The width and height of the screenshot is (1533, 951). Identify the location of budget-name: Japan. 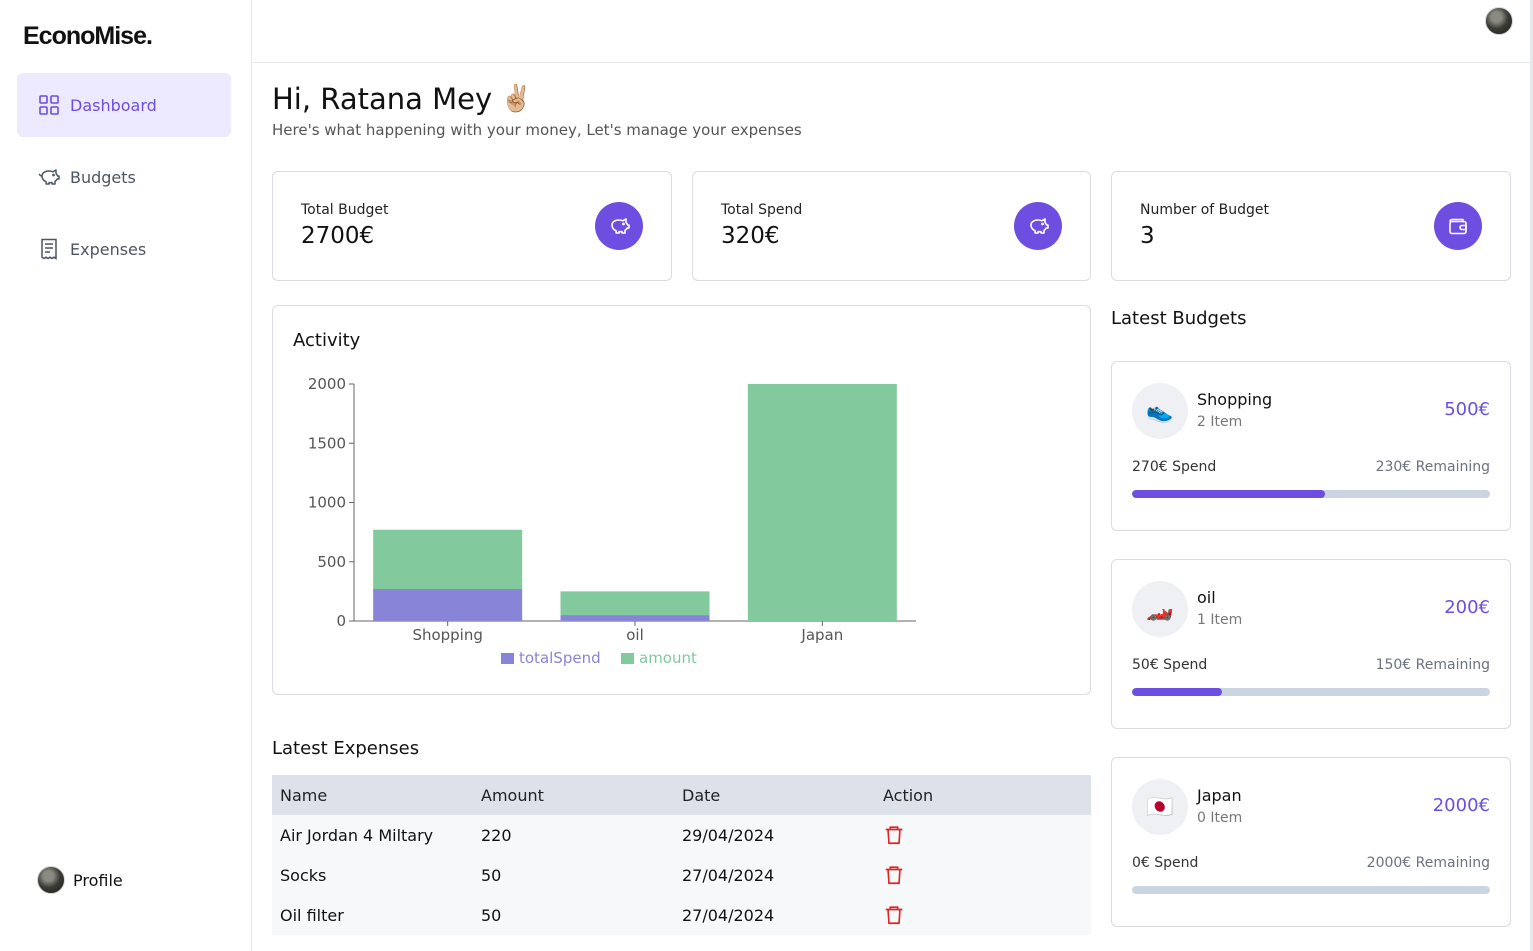
(1219, 795).